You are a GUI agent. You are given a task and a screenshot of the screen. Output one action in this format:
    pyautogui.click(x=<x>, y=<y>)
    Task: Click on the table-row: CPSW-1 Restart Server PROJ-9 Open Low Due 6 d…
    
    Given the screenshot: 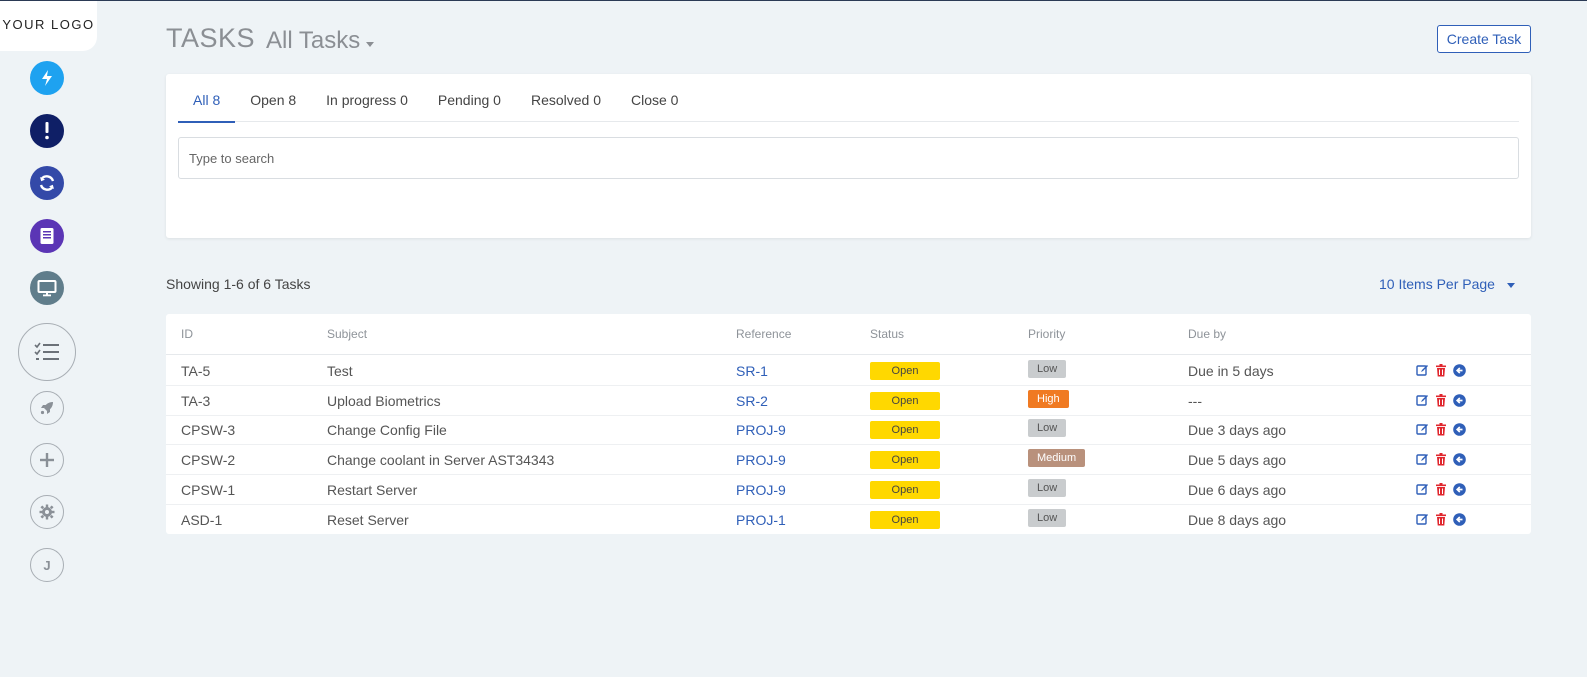 What is the action you would take?
    pyautogui.click(x=848, y=490)
    